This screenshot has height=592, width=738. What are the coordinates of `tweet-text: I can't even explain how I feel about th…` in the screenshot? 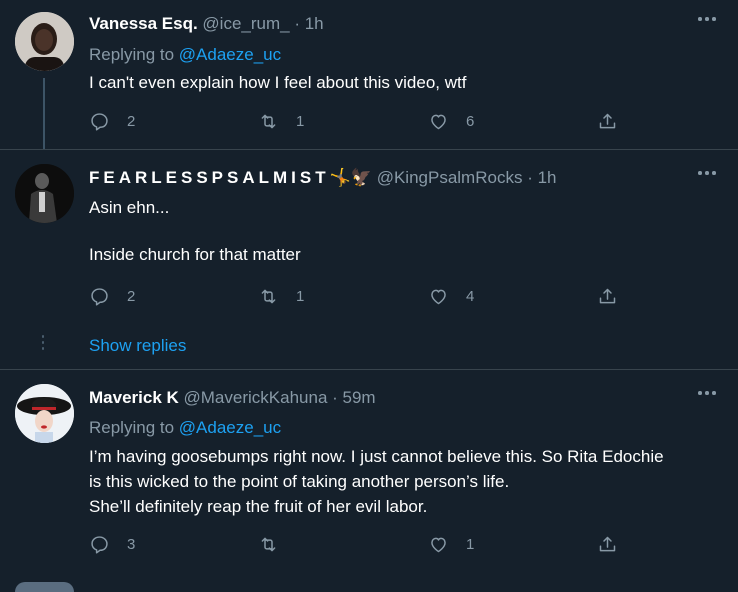 It's located at (401, 82).